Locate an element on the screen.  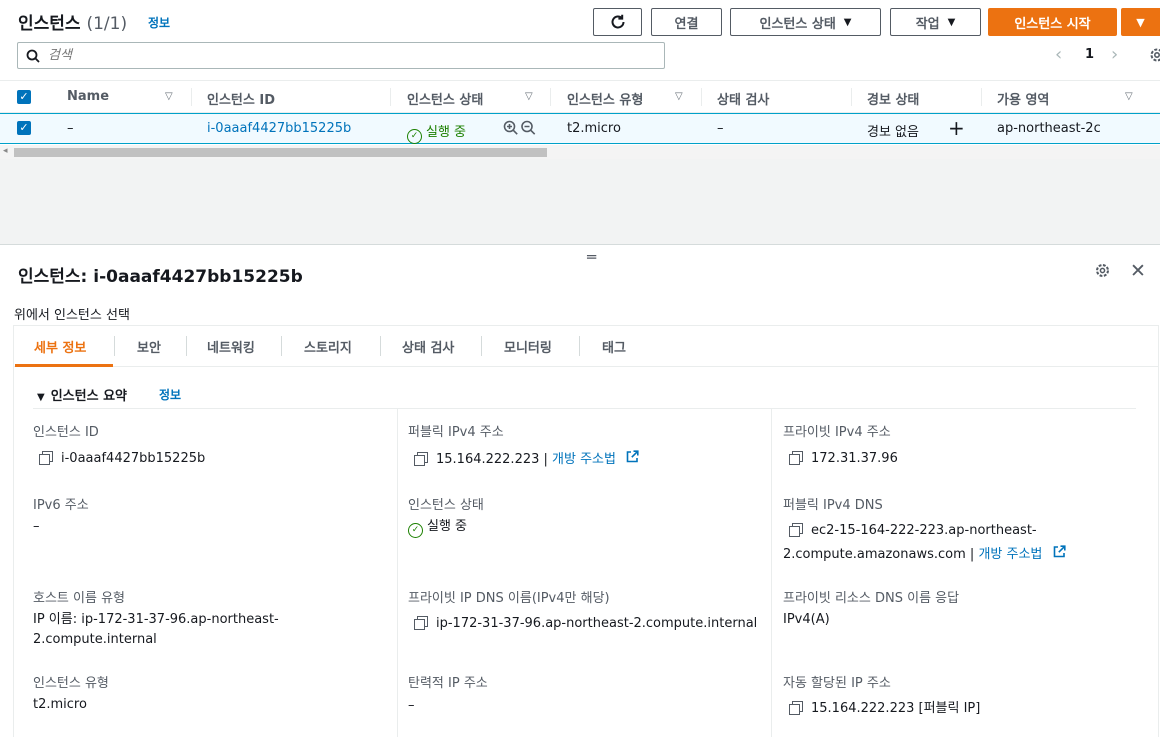
tab-status-check: 상태 검사 is located at coordinates (428, 346).